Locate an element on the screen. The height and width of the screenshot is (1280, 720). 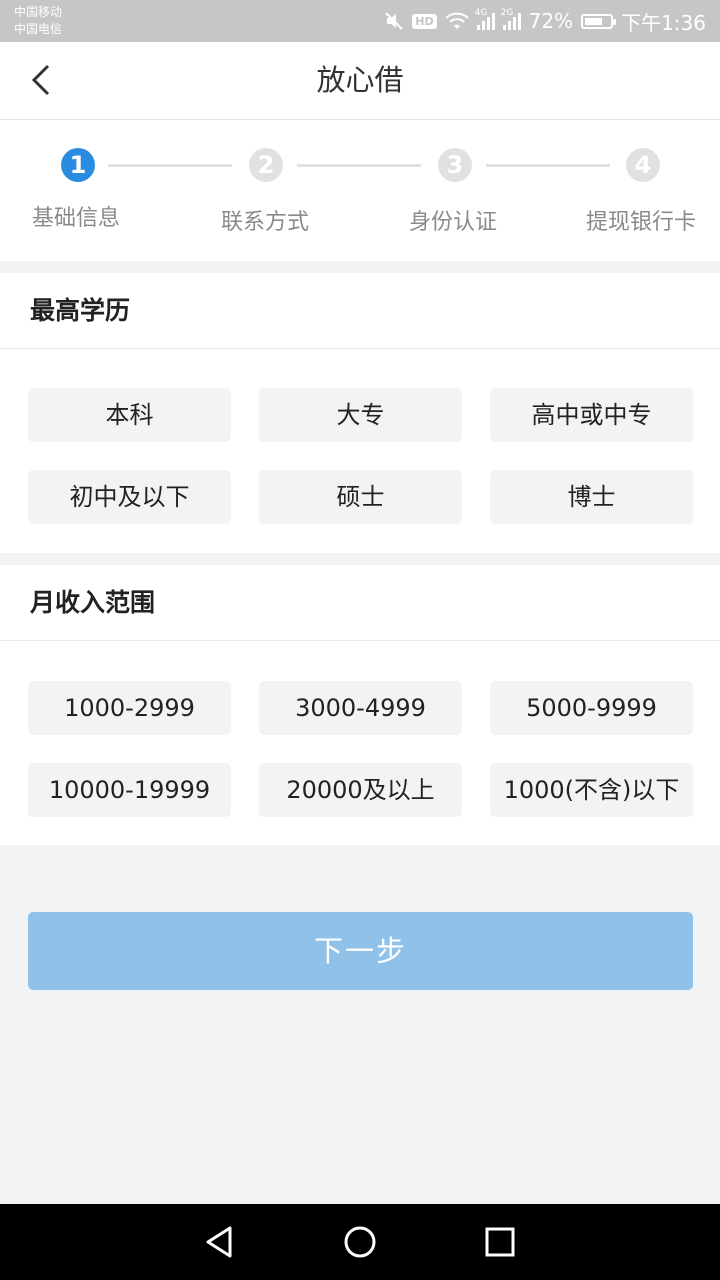
page-title: 放心借 is located at coordinates (360, 80).